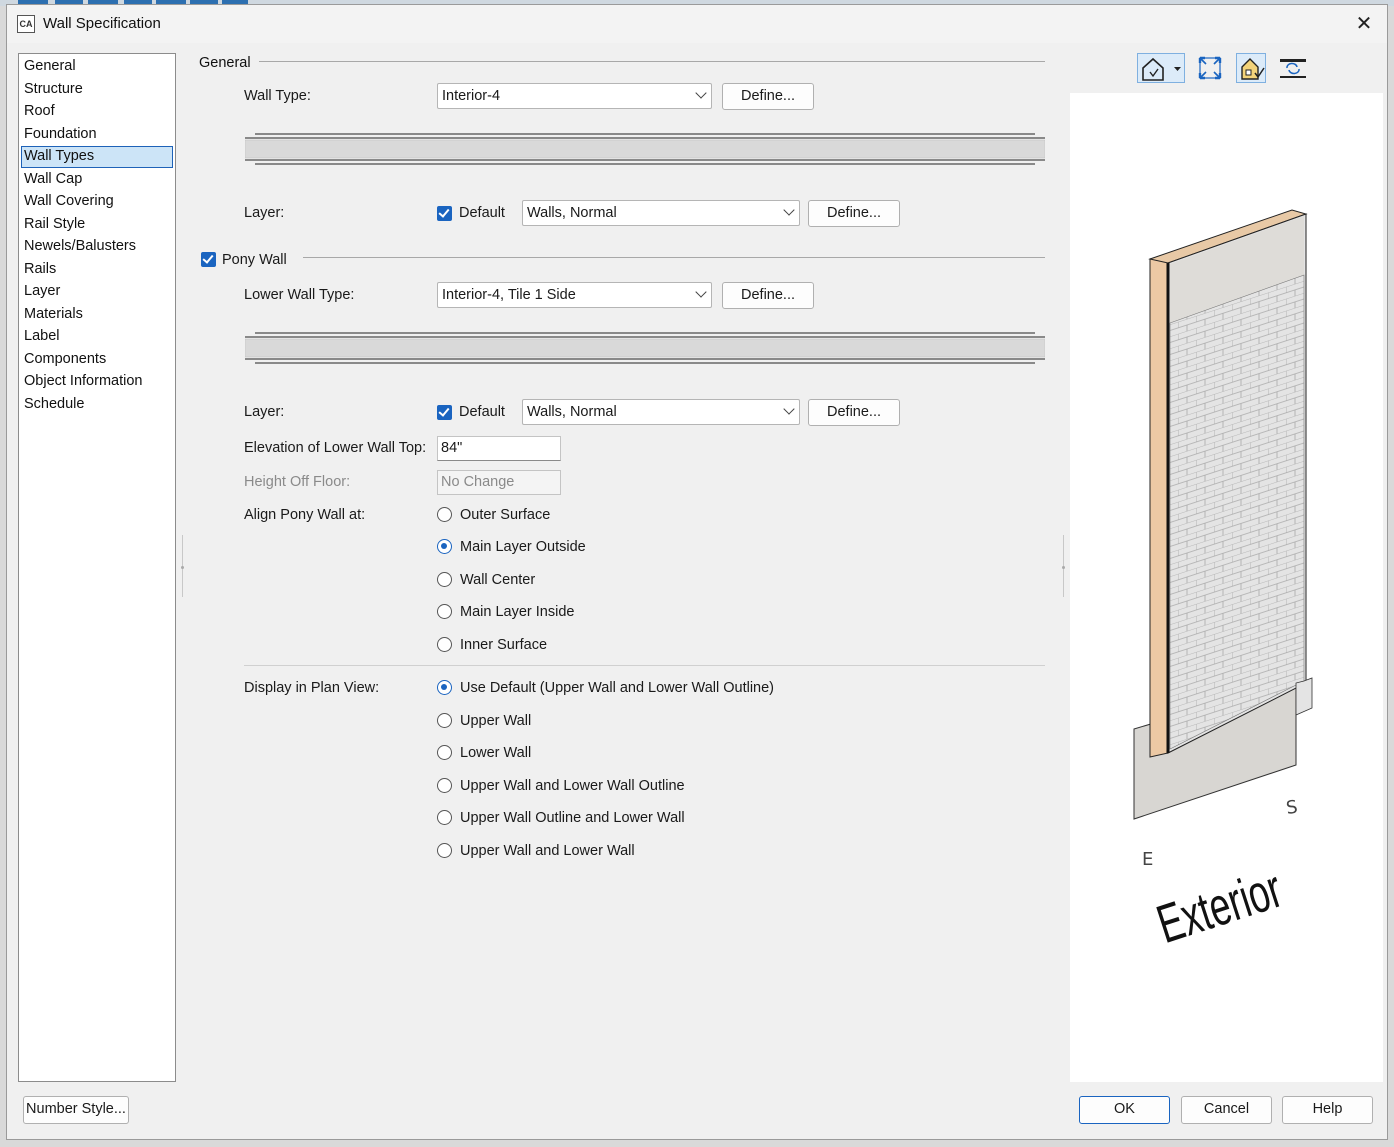 The image size is (1394, 1147). I want to click on align-wall-center-option: Wall Center, so click(537, 582).